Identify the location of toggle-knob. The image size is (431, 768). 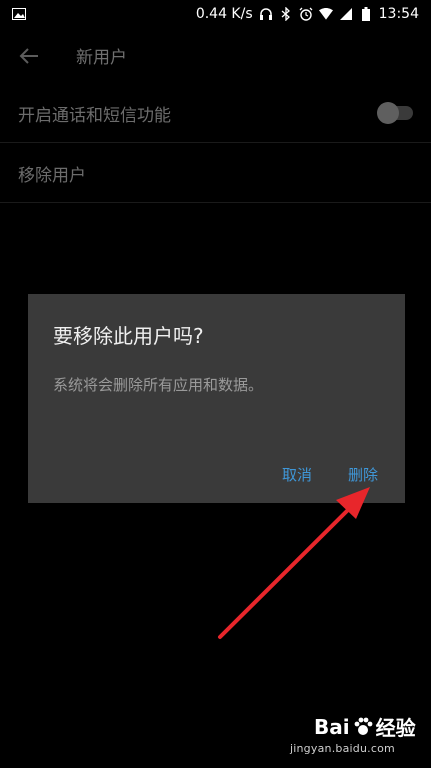
(388, 113).